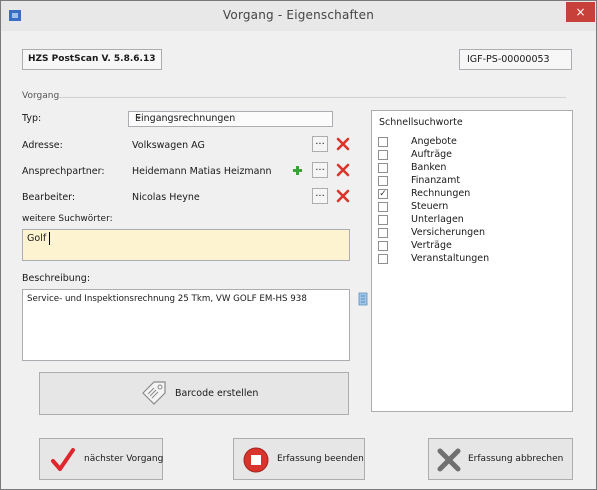 This screenshot has height=490, width=597. What do you see at coordinates (92, 59) in the screenshot?
I see `version-field: HZS PostScan V. 5.8.6.13` at bounding box center [92, 59].